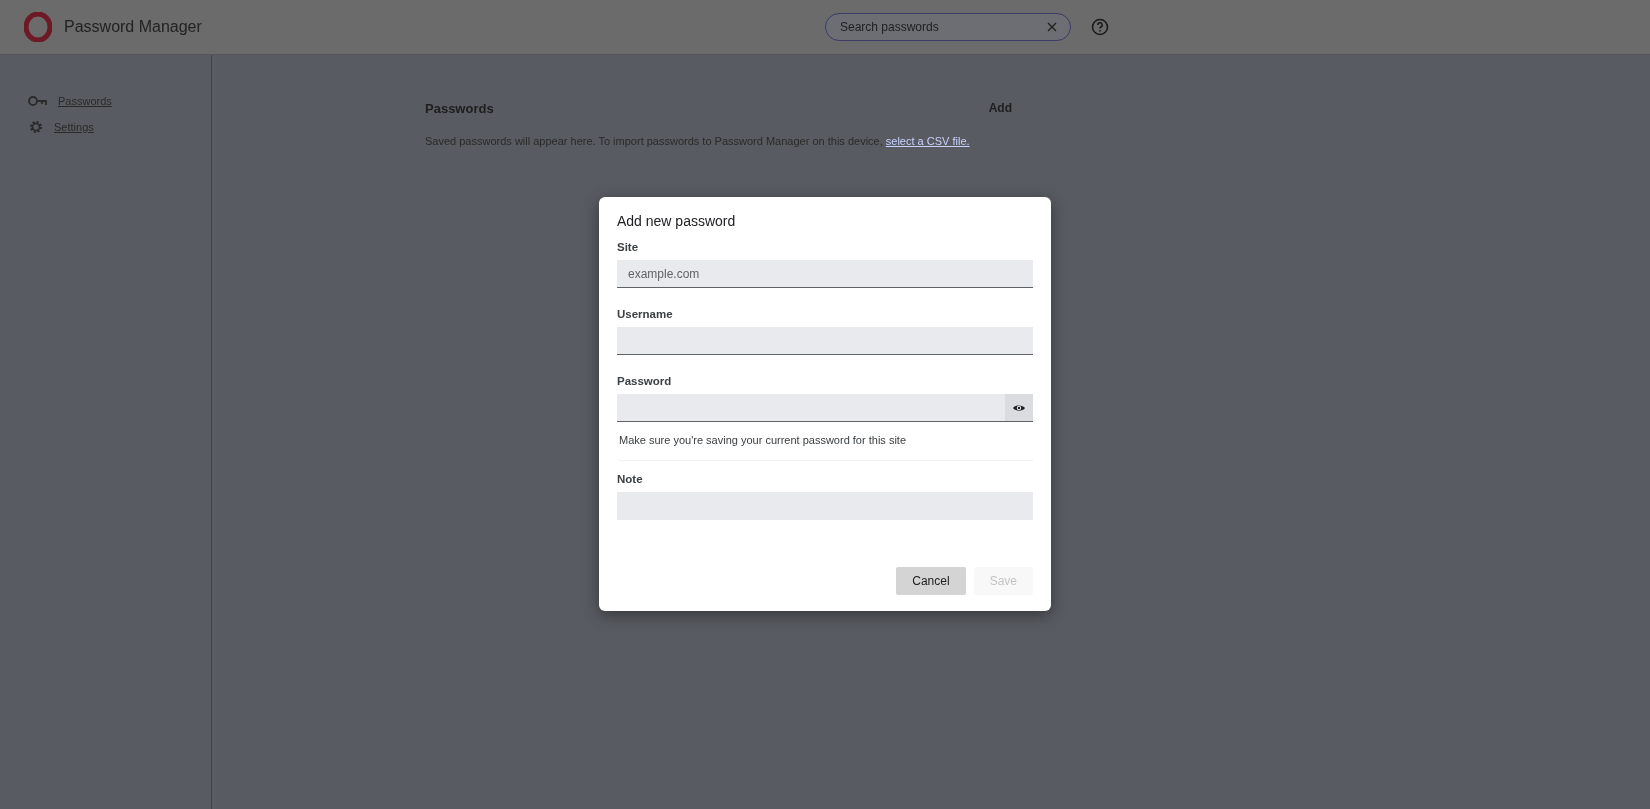  What do you see at coordinates (825, 274) in the screenshot?
I see `input-field: example.com` at bounding box center [825, 274].